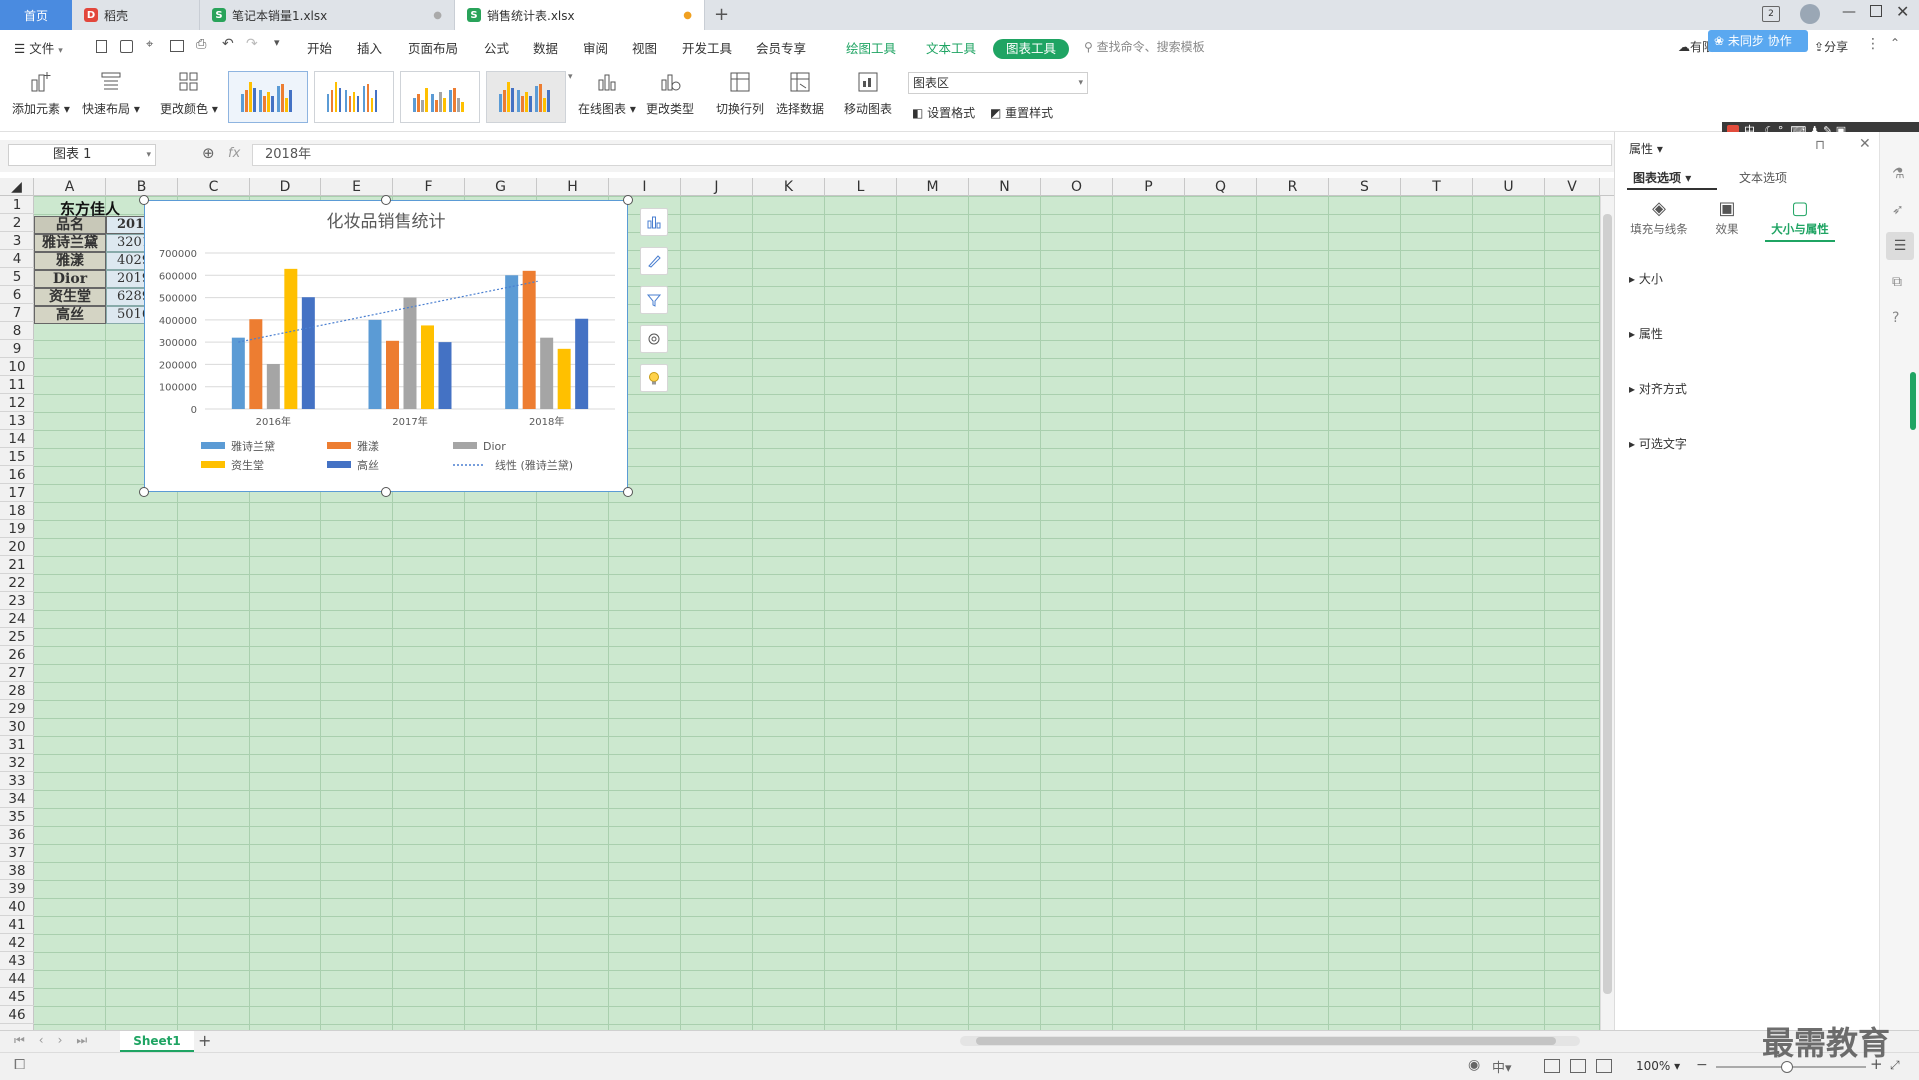 Image resolution: width=1919 pixels, height=1080 pixels. What do you see at coordinates (1646, 278) in the screenshot?
I see `section-size: ▸ 大小` at bounding box center [1646, 278].